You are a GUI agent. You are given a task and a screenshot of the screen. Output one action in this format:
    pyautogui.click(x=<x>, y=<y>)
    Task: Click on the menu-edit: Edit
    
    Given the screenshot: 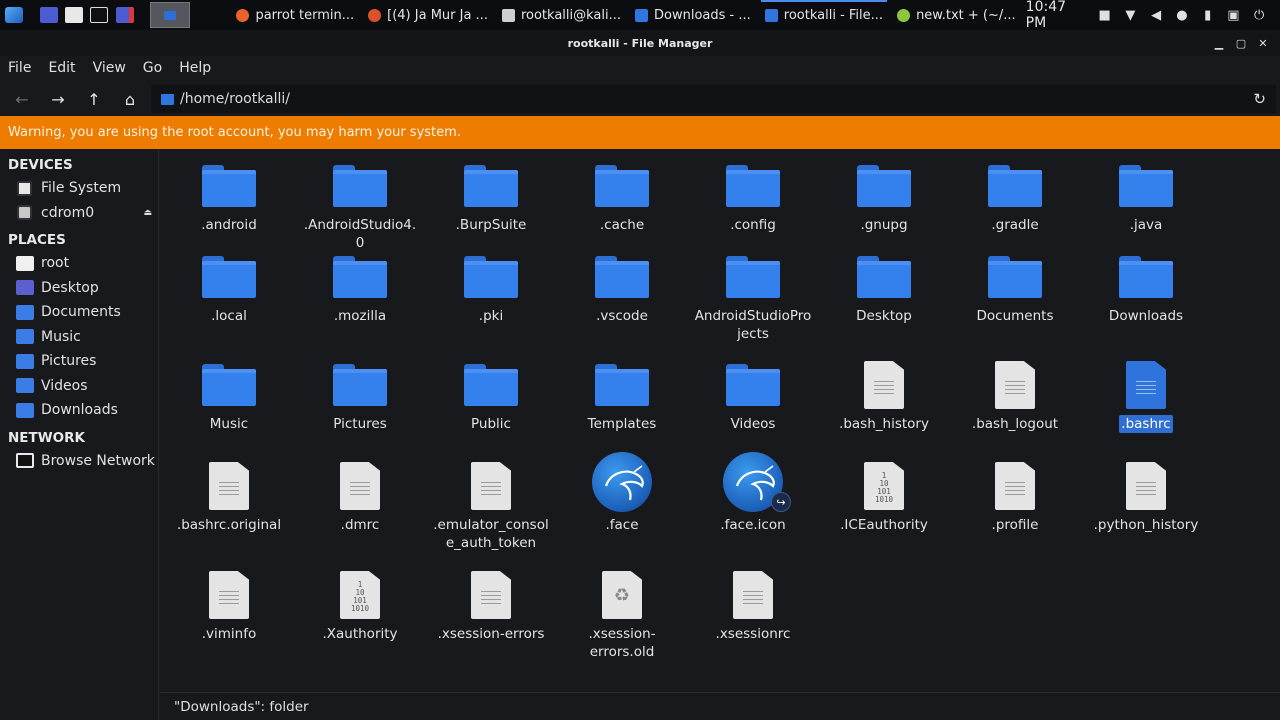 What is the action you would take?
    pyautogui.click(x=61, y=68)
    